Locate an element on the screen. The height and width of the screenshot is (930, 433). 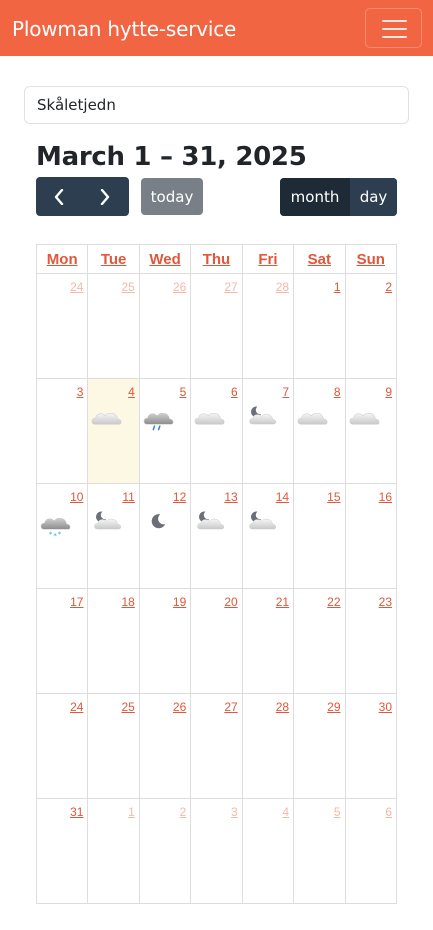
day-cell: 23 is located at coordinates (371, 641).